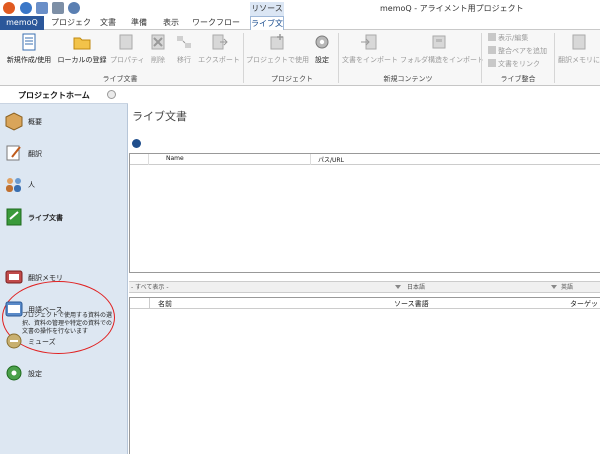 This screenshot has height=454, width=600. I want to click on sidebar-item-label: 概要, so click(35, 122).